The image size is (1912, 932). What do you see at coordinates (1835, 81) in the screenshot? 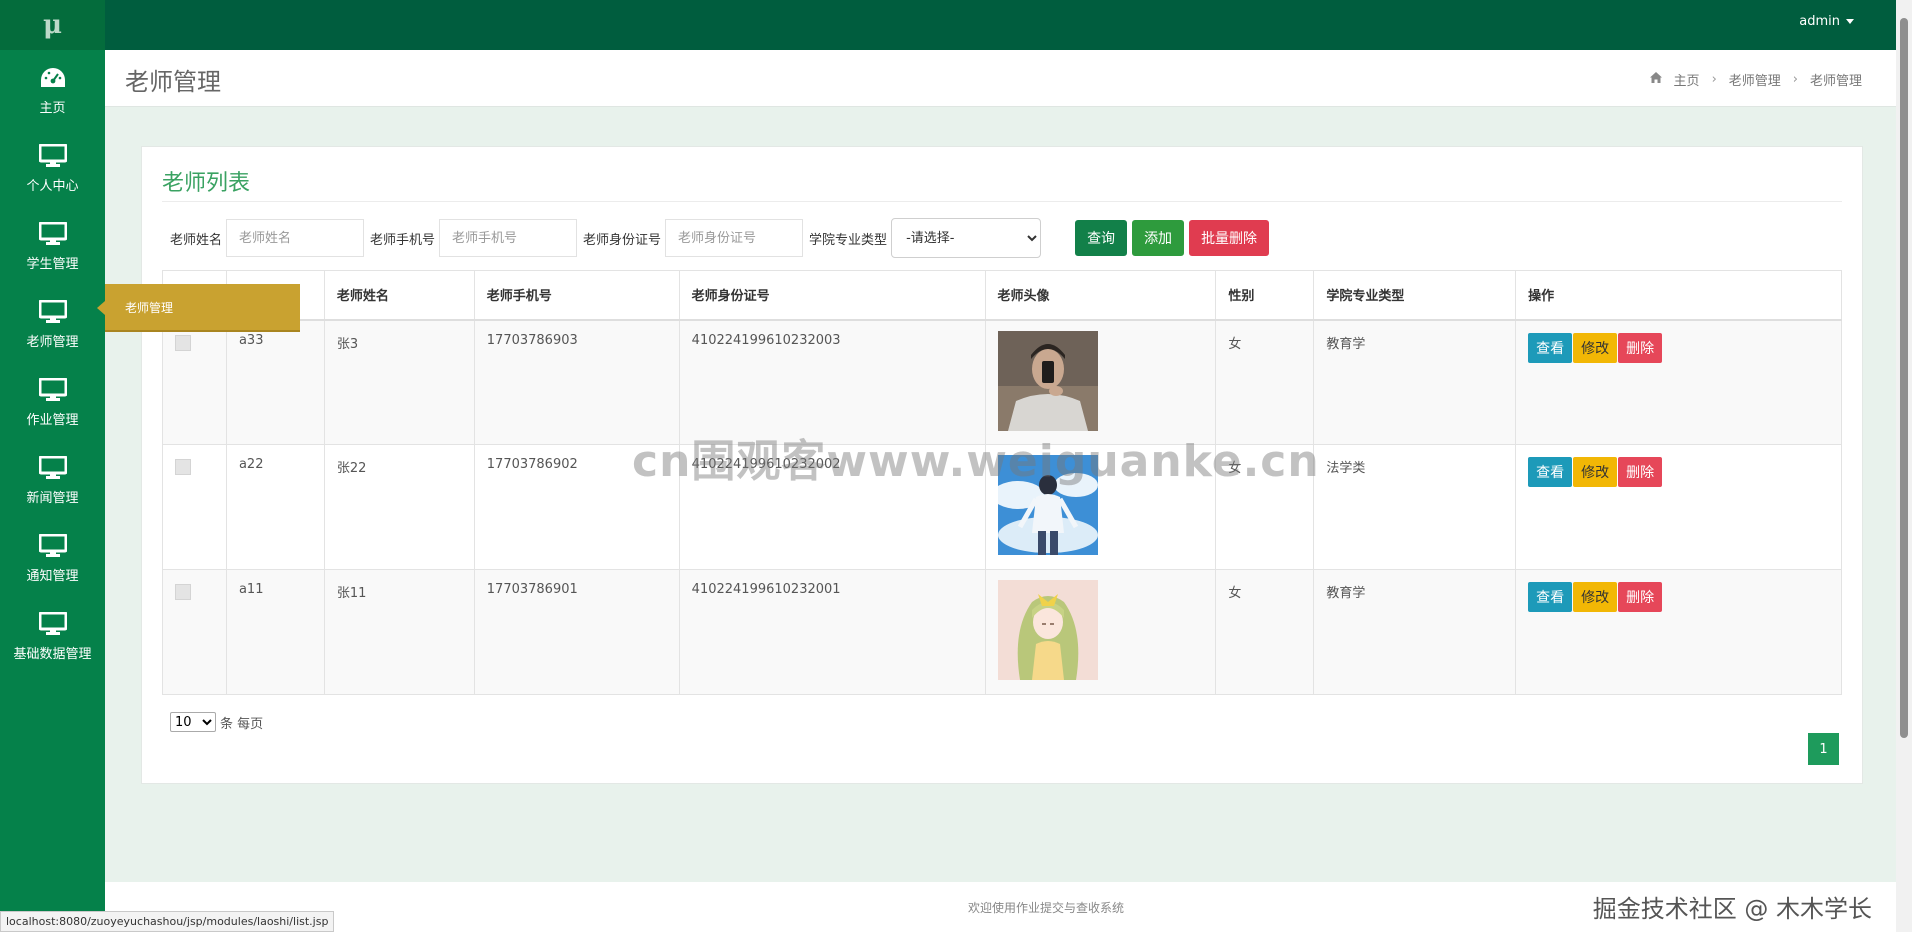
I see `breadcrumb-current: 老师管理` at bounding box center [1835, 81].